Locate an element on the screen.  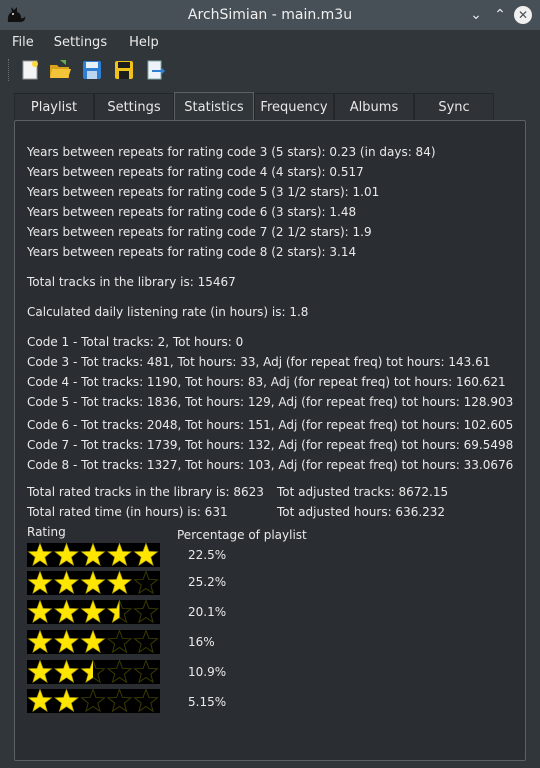
window-title: ArchSimian - main.m3u is located at coordinates (270, 15).